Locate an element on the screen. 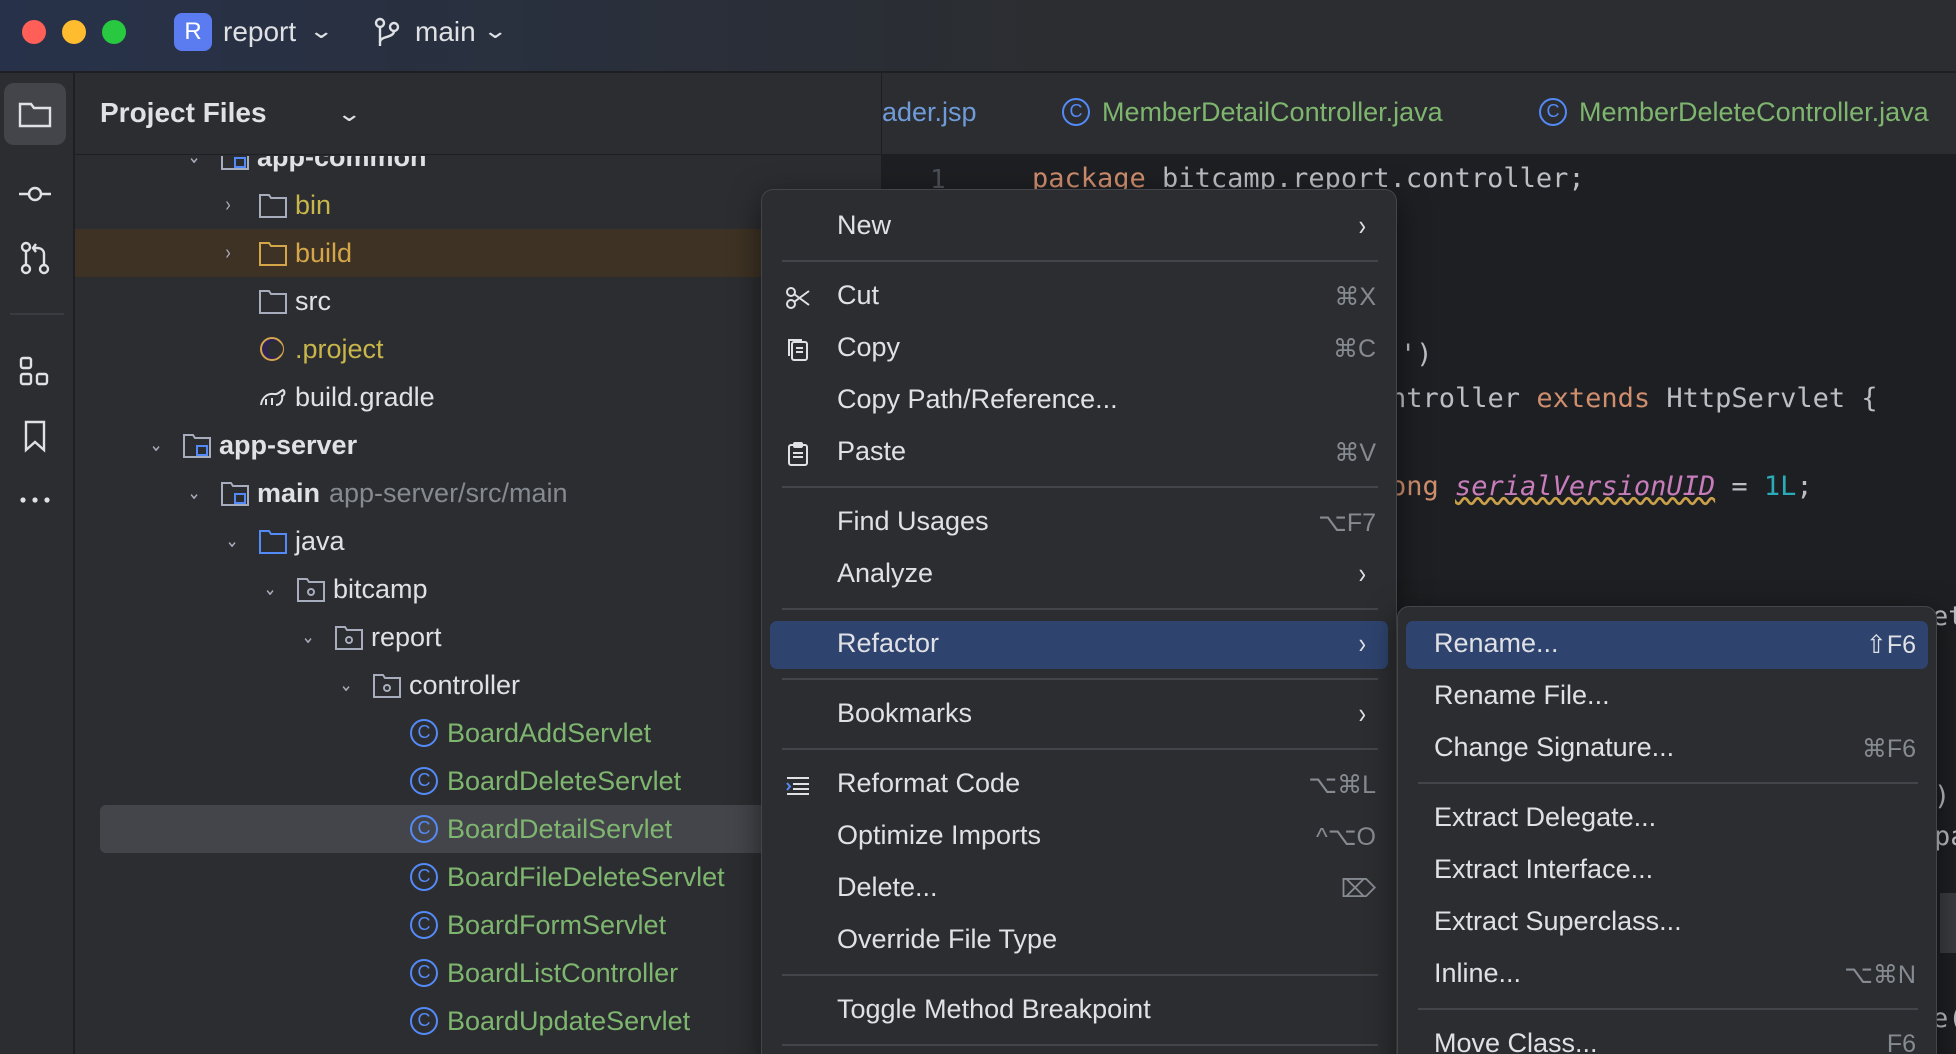 This screenshot has height=1054, width=1956. tree-item-label: app-server is located at coordinates (288, 445).